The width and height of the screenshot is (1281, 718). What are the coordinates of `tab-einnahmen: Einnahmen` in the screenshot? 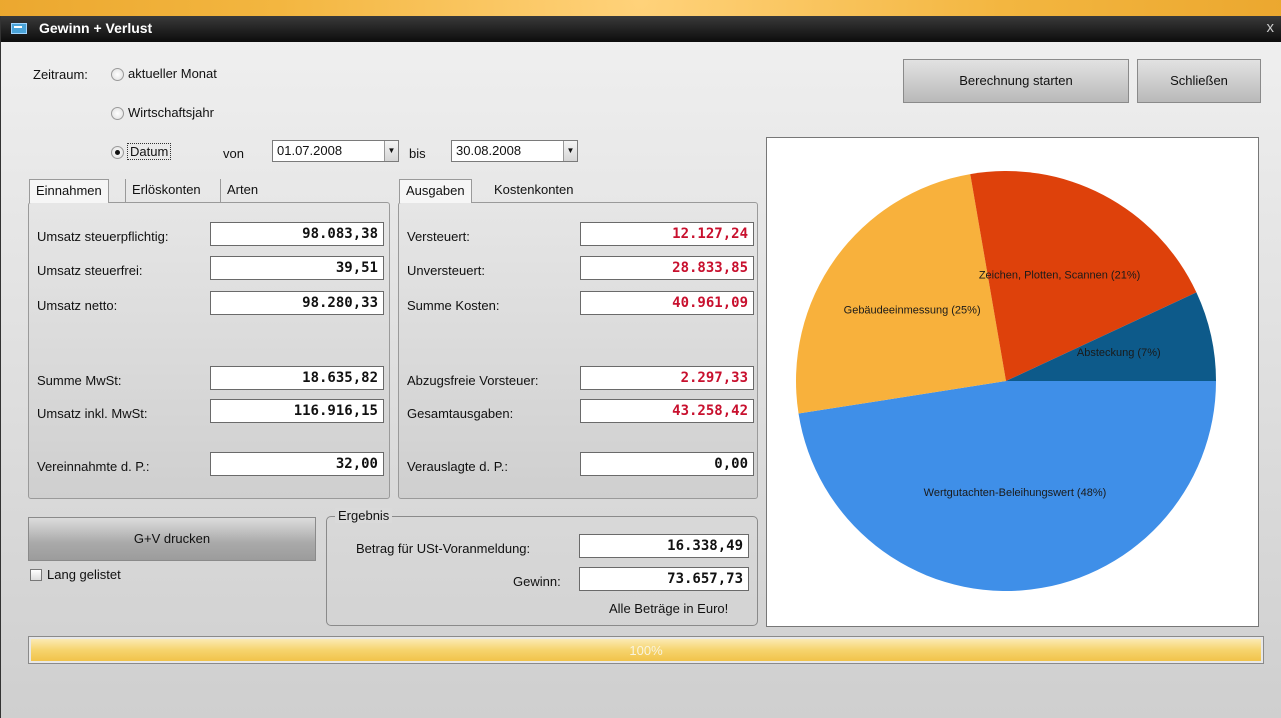 It's located at (69, 191).